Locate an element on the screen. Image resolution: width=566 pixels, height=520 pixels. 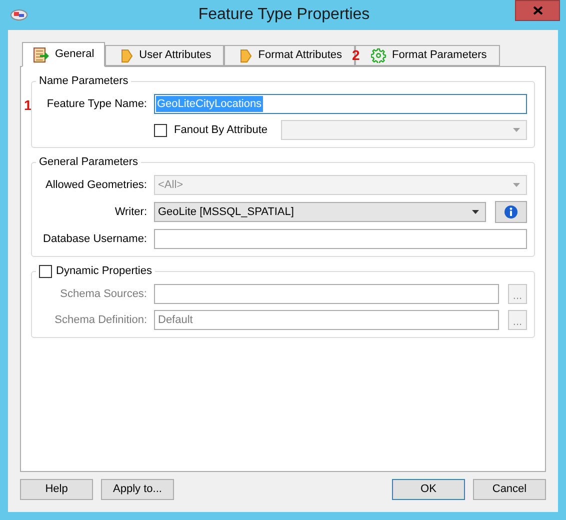
group-title: General Parameters is located at coordinates (88, 162).